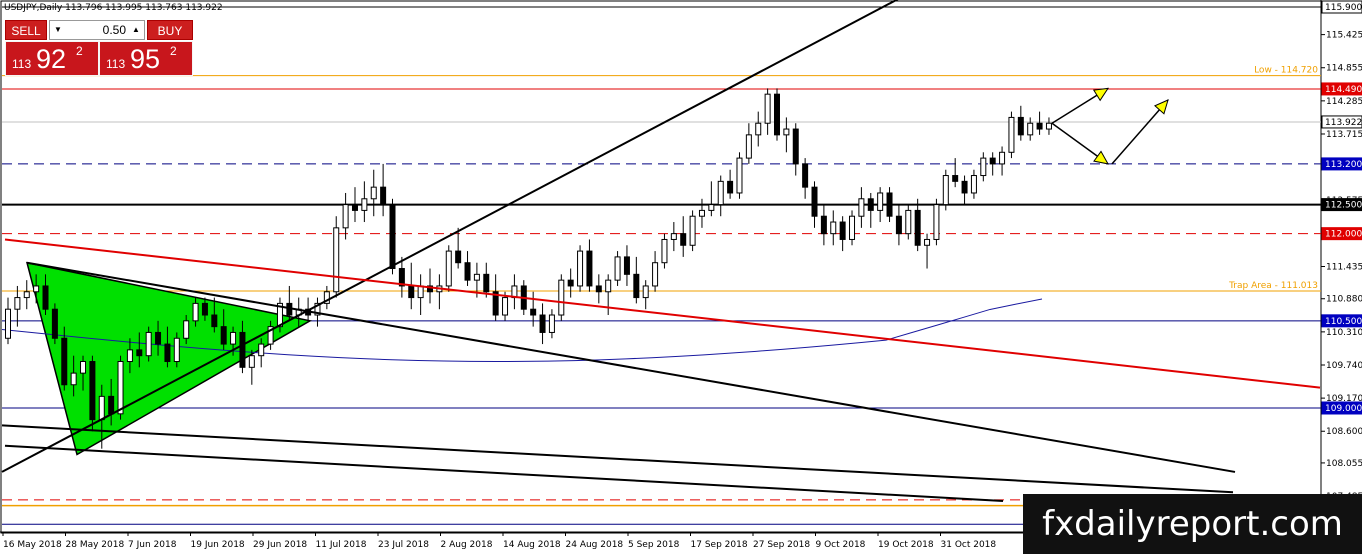 The height and width of the screenshot is (554, 1362). Describe the element at coordinates (1344, 102) in the screenshot. I see `y-tick-label: 114.285` at that location.